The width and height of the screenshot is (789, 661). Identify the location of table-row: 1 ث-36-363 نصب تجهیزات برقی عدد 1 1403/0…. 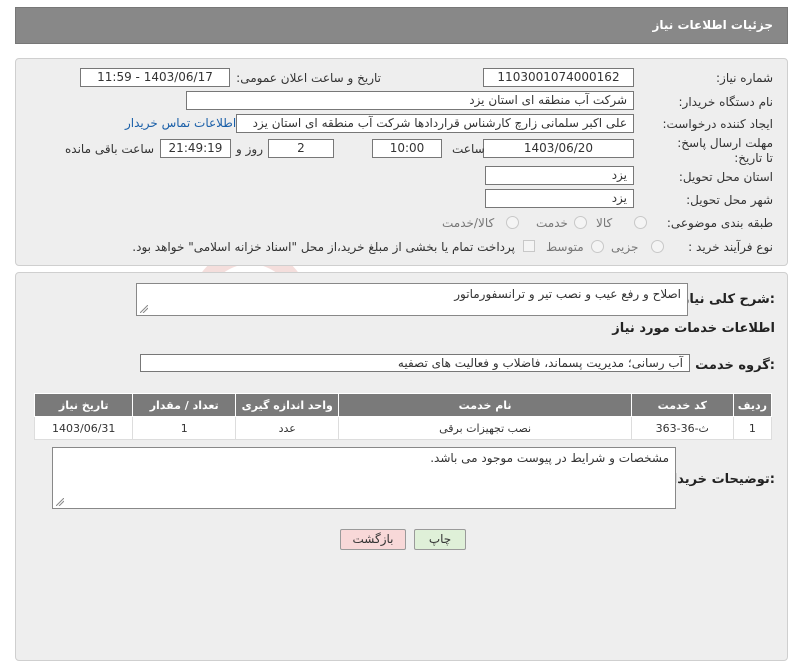
(403, 428).